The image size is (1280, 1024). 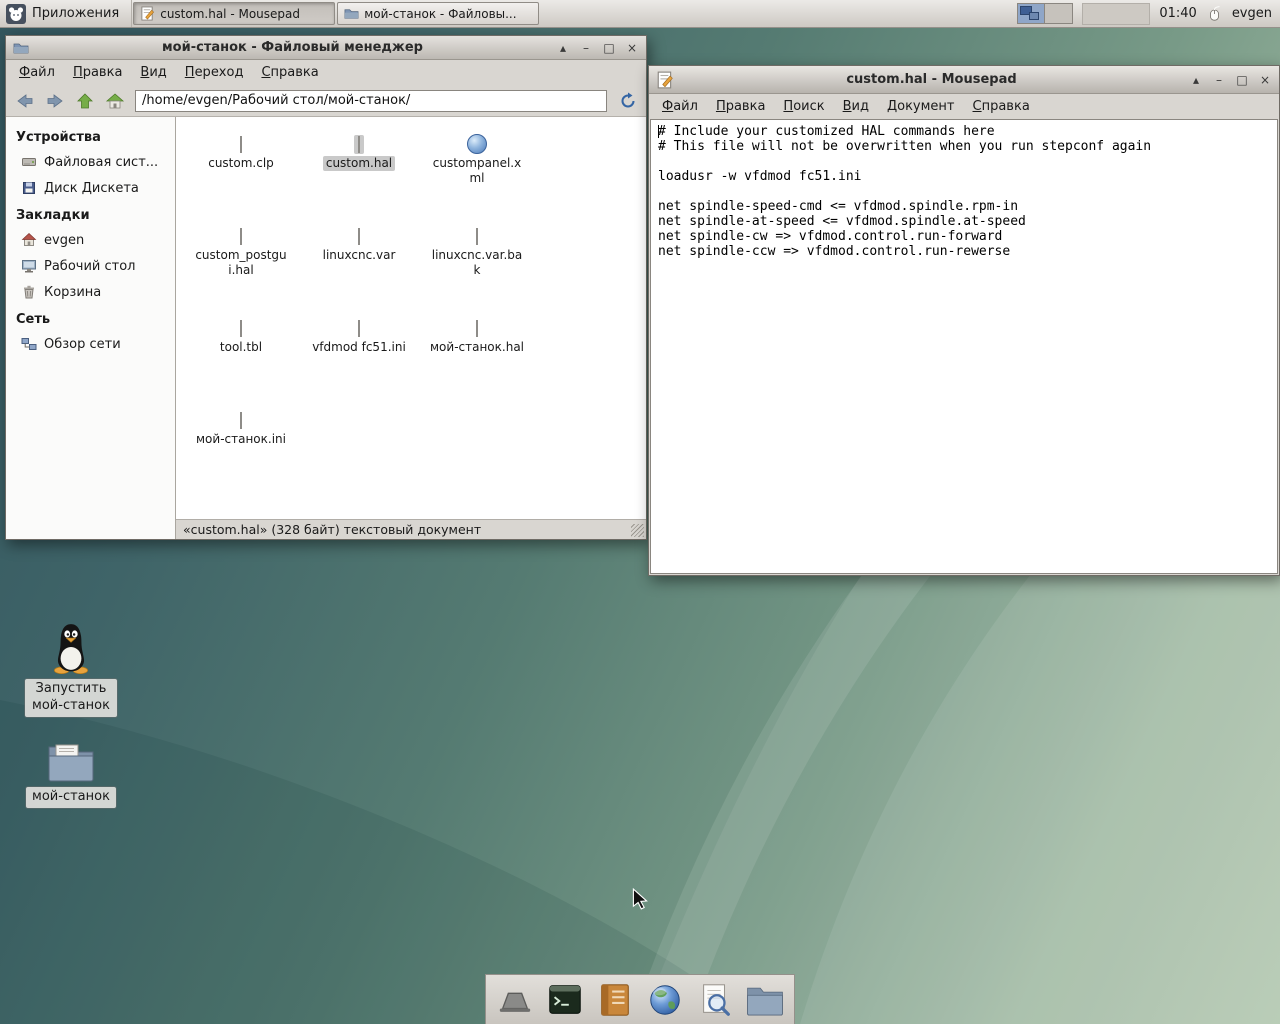 What do you see at coordinates (477, 180) in the screenshot?
I see `file-item: custompanel.xml` at bounding box center [477, 180].